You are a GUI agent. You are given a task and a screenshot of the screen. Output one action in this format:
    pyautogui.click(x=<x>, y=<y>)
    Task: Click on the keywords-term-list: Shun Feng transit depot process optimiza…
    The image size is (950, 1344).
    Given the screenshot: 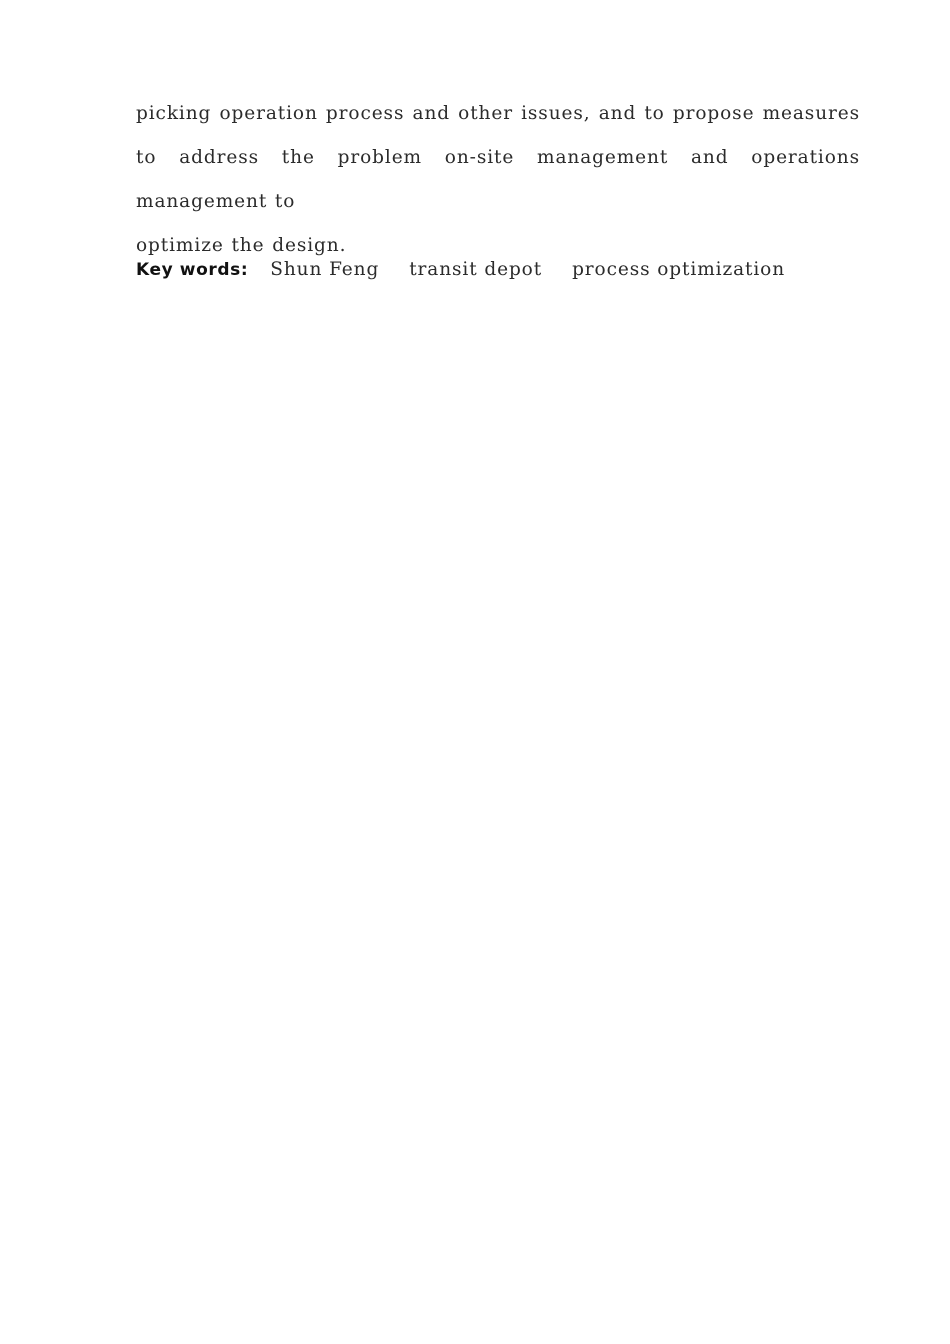 What is the action you would take?
    pyautogui.click(x=527, y=270)
    